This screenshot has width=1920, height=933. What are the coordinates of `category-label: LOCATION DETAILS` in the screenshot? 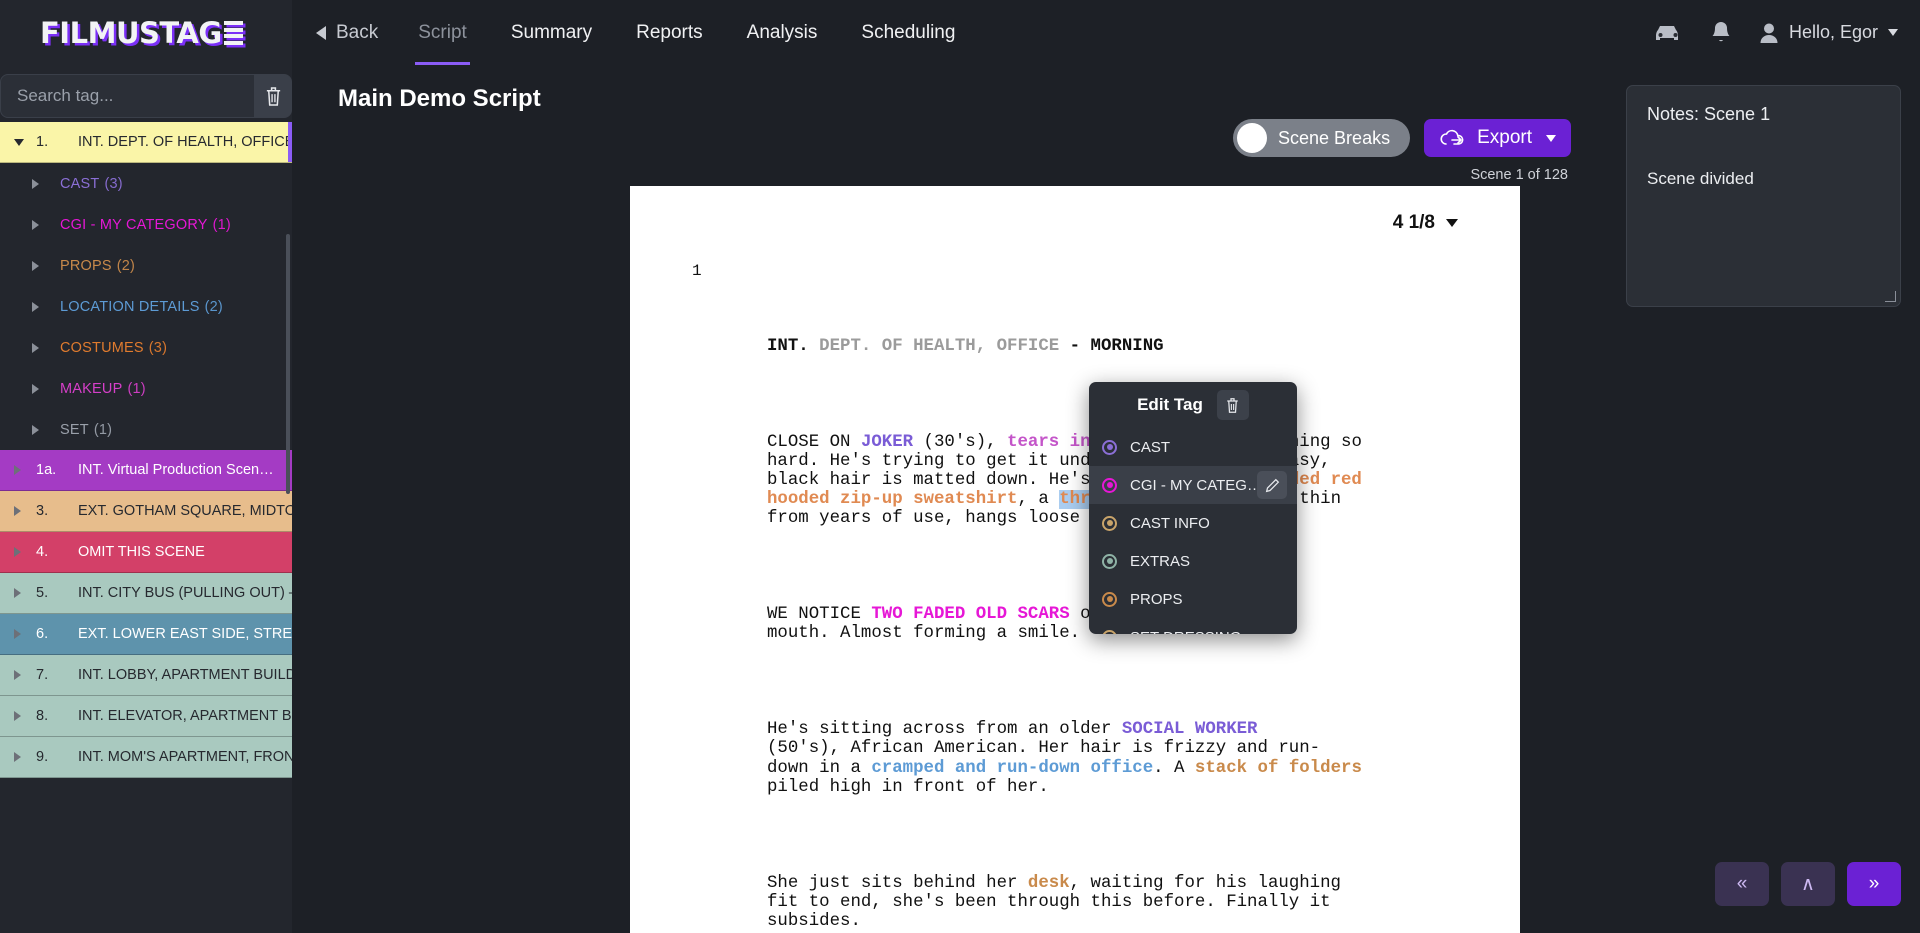 It's located at (130, 306).